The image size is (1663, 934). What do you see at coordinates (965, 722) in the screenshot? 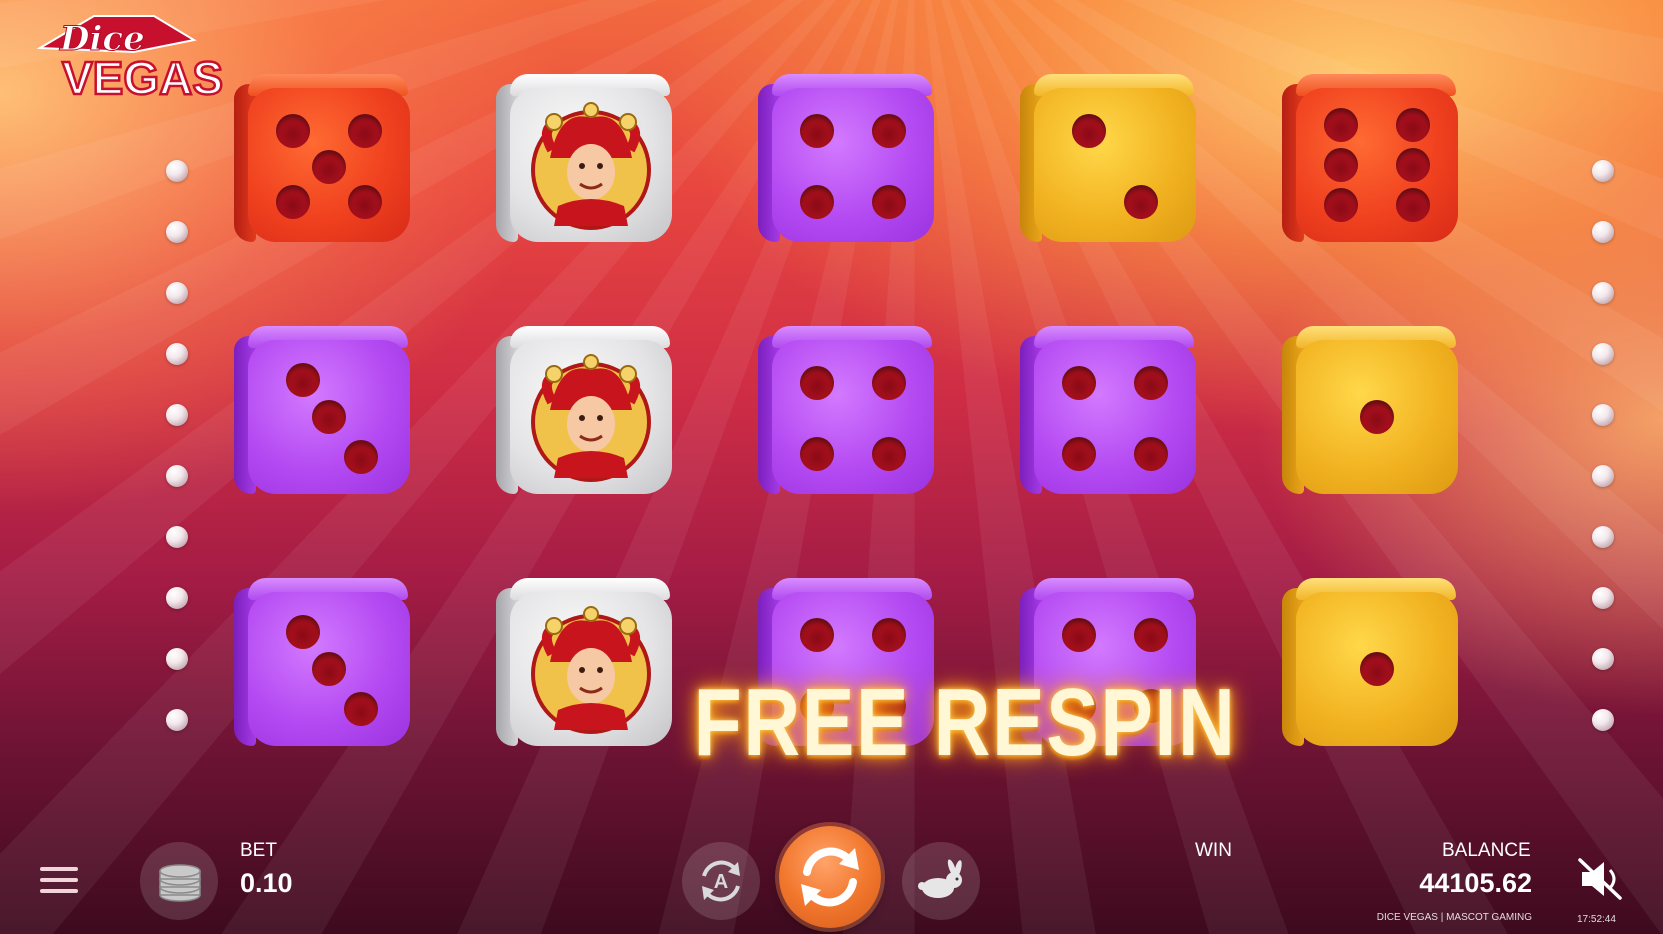
I see `free-respin-banner: FREE RESPIN` at bounding box center [965, 722].